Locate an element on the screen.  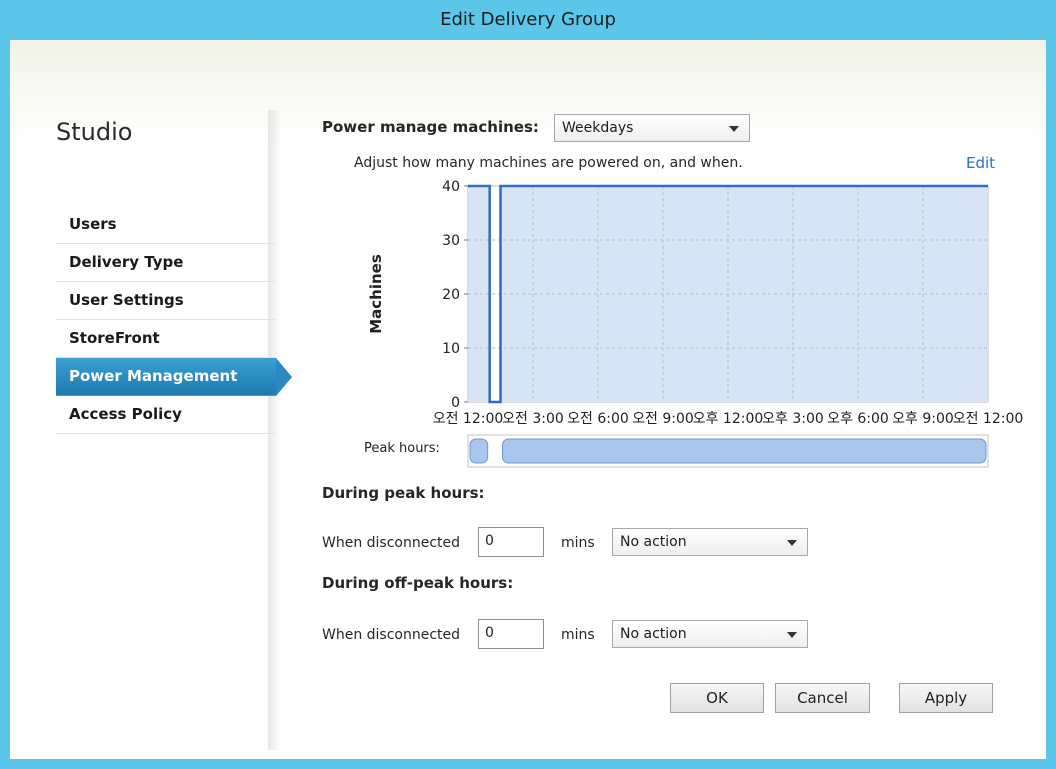
sidebar-item-label: Access Policy is located at coordinates (125, 414).